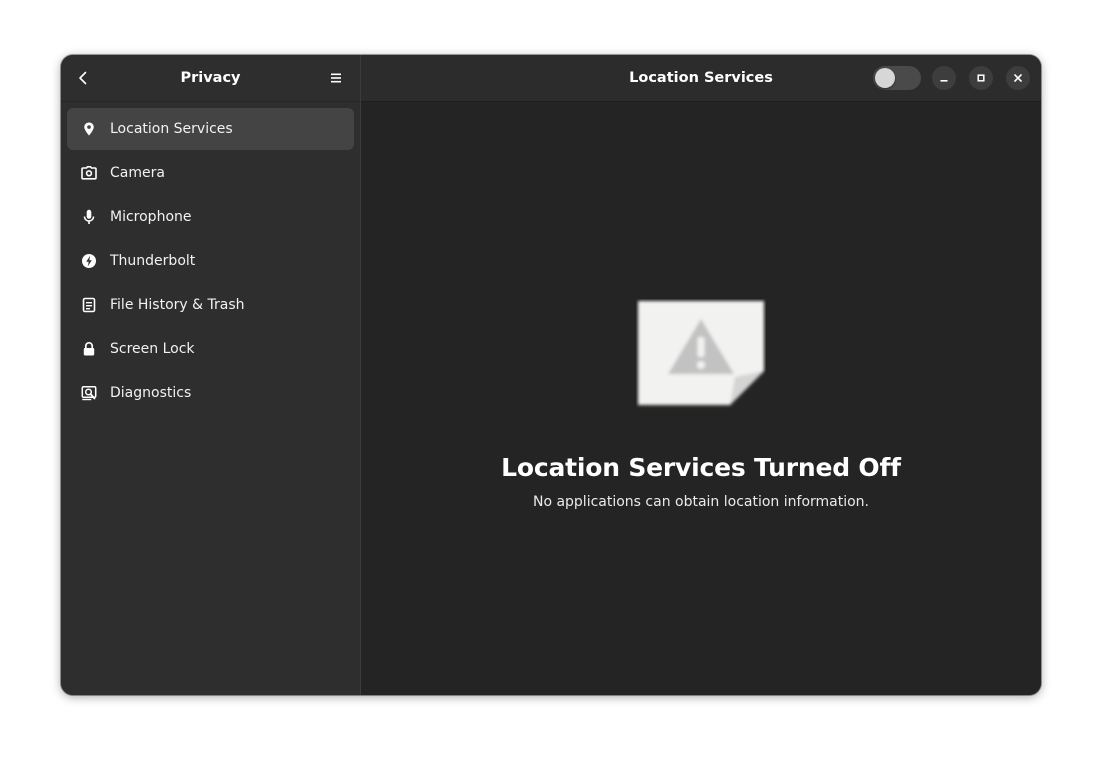 The height and width of the screenshot is (762, 1102). I want to click on hamburger-menu-icon, so click(336, 78).